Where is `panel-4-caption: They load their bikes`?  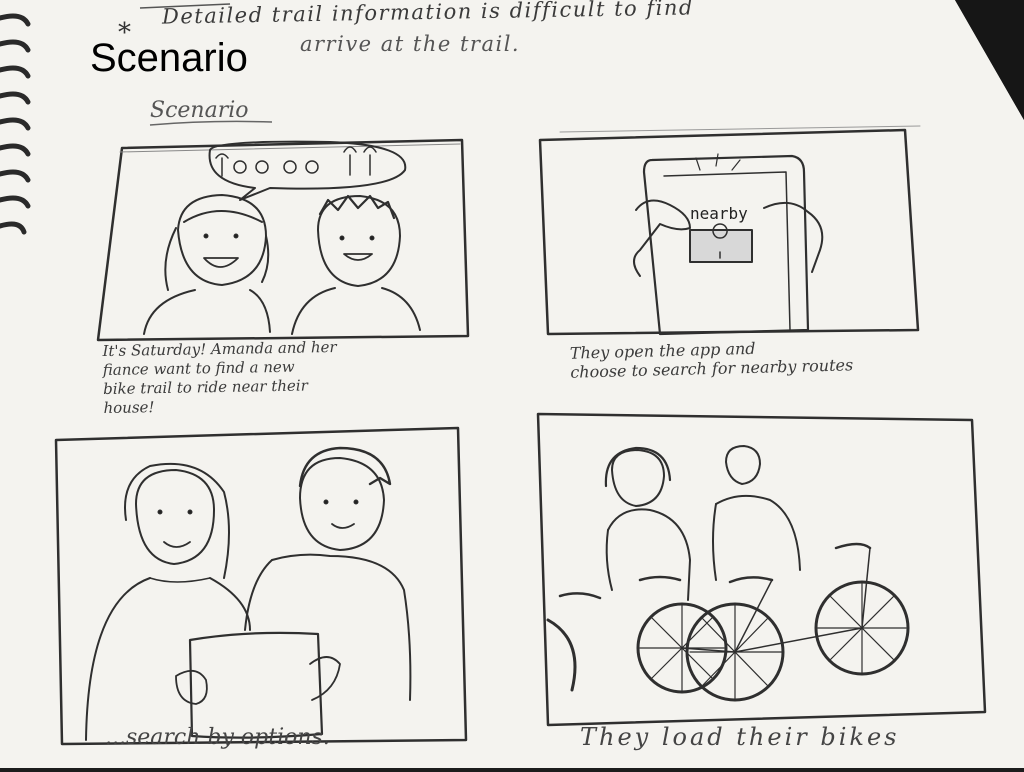 panel-4-caption: They load their bikes is located at coordinates (740, 737).